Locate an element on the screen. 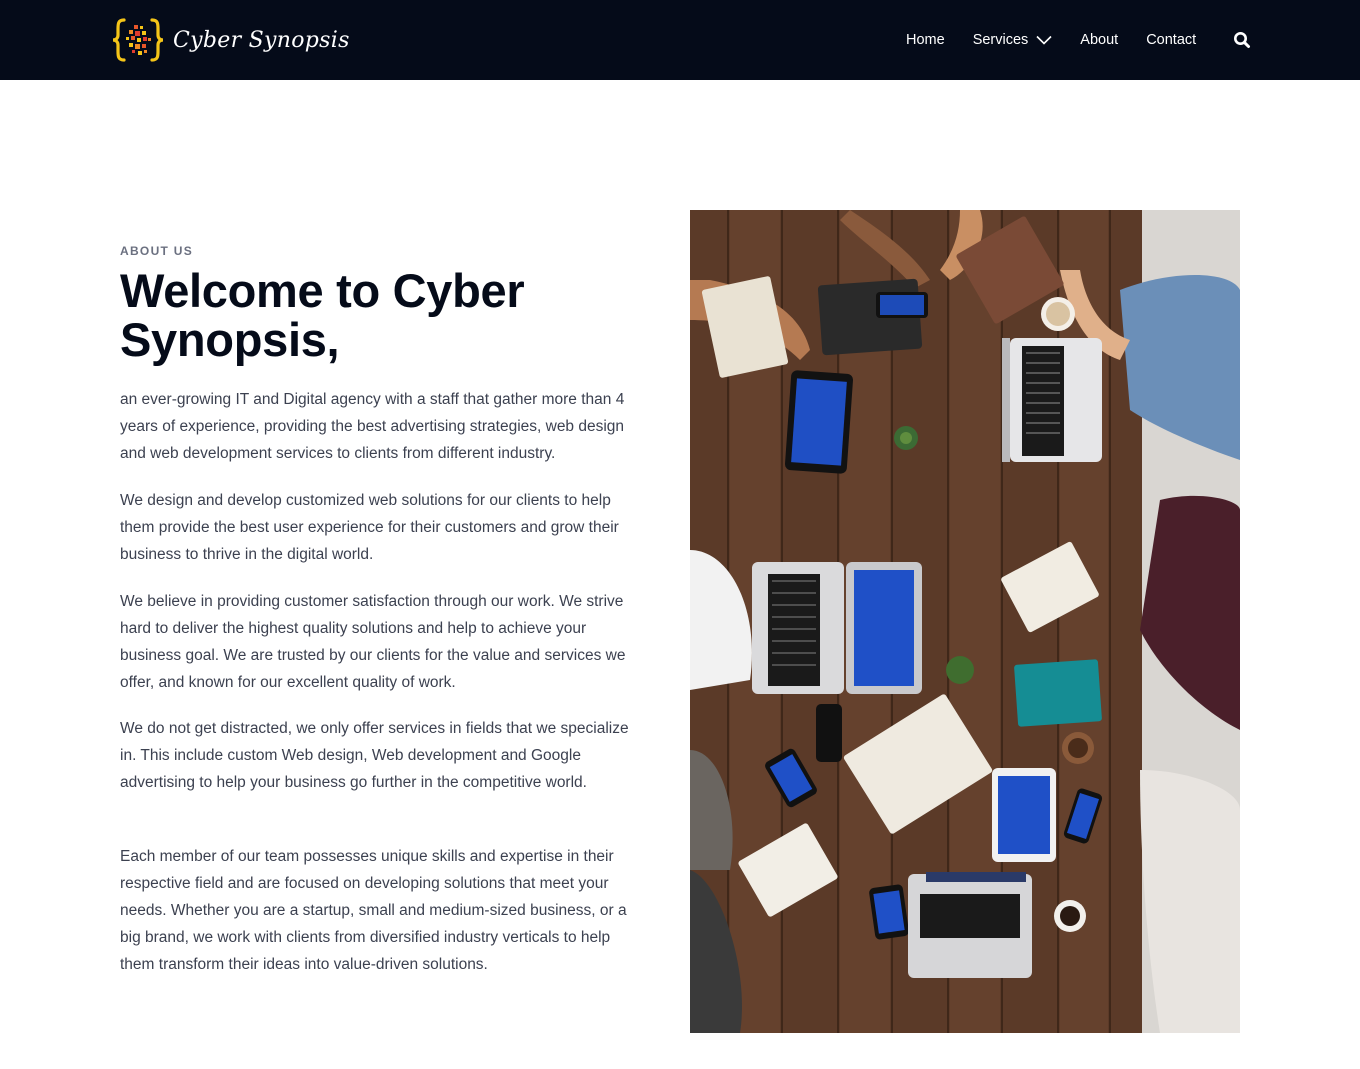 This screenshot has width=1360, height=1069. nav-item-contact: Contact is located at coordinates (1171, 40).